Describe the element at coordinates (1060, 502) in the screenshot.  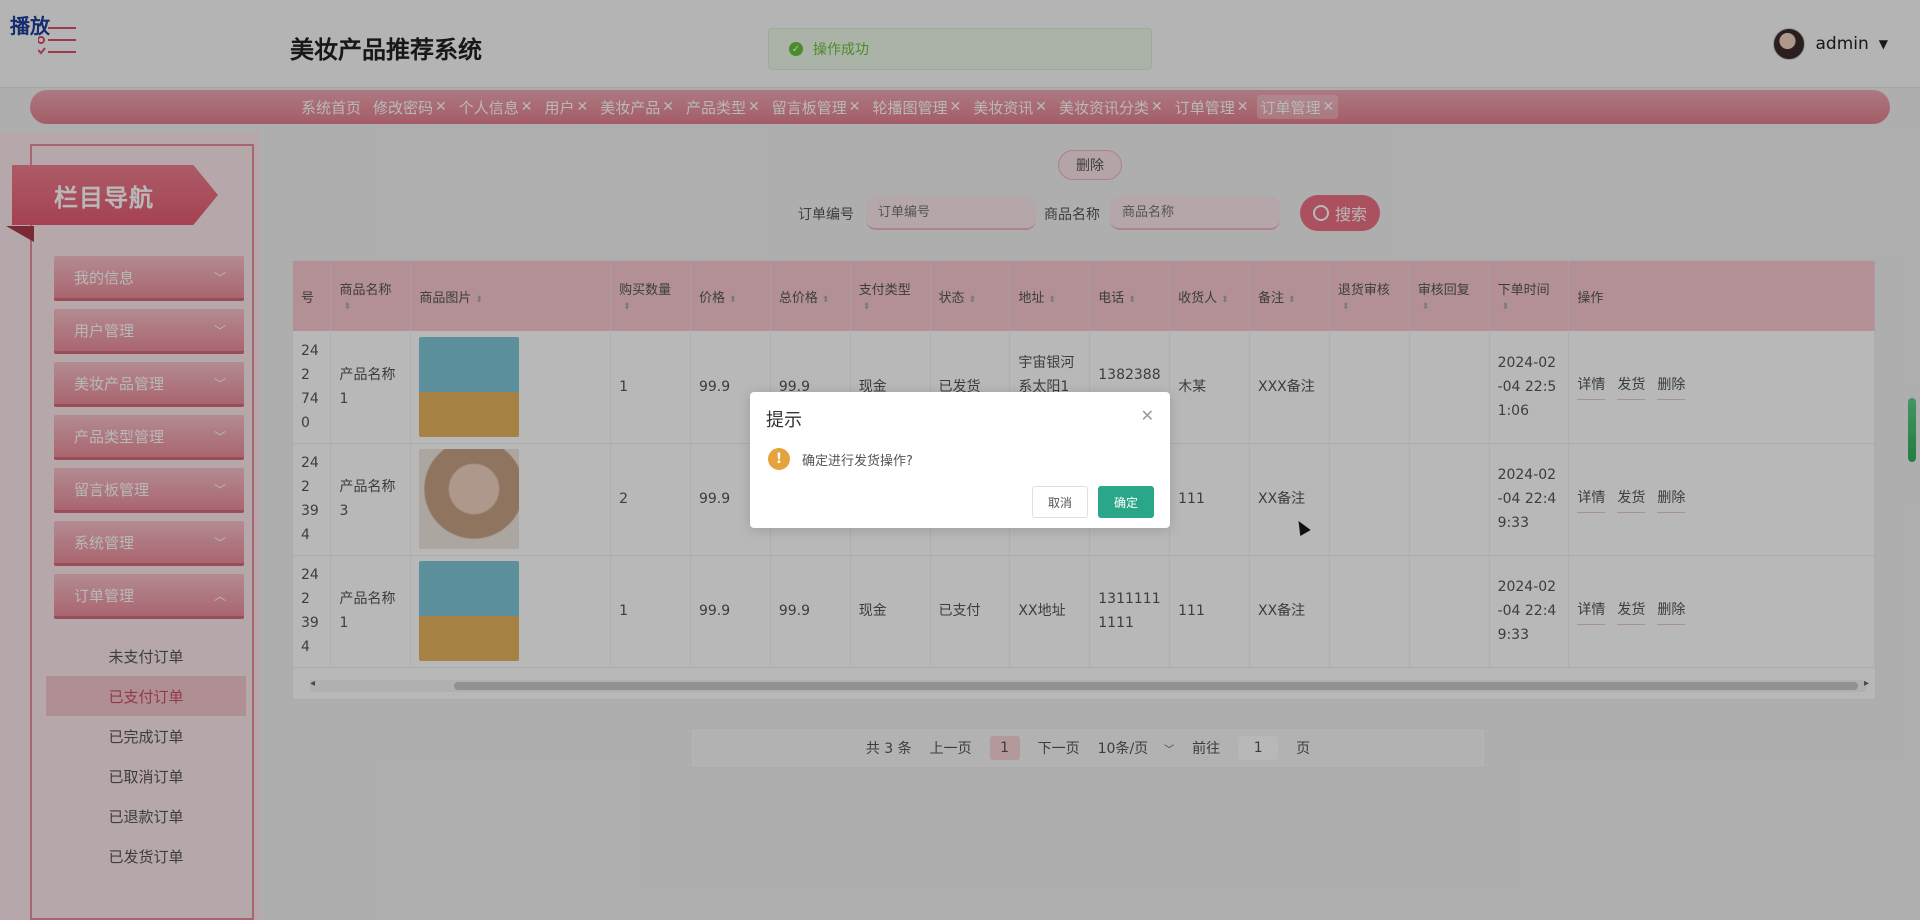
I see `cancel-button: 取消` at that location.